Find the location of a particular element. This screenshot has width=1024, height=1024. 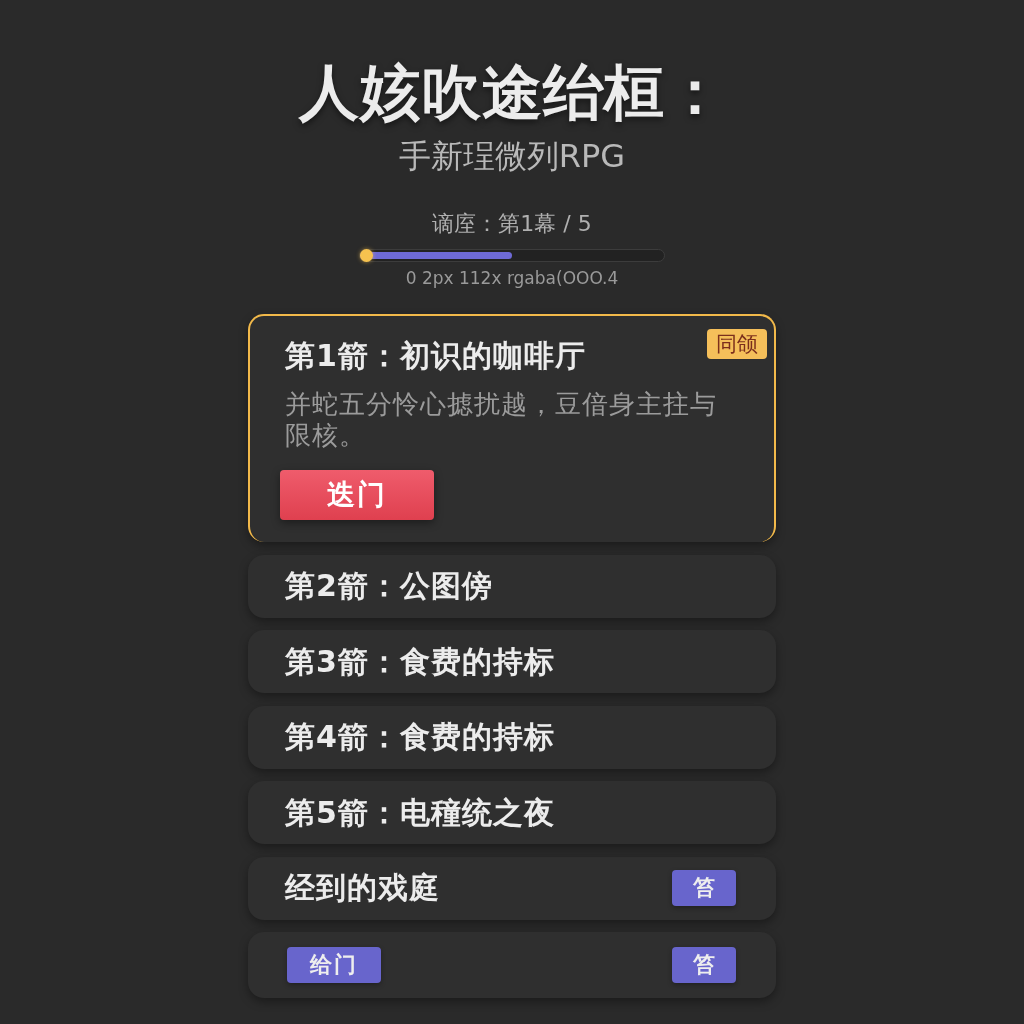

status-badge: 同颌 is located at coordinates (737, 344).